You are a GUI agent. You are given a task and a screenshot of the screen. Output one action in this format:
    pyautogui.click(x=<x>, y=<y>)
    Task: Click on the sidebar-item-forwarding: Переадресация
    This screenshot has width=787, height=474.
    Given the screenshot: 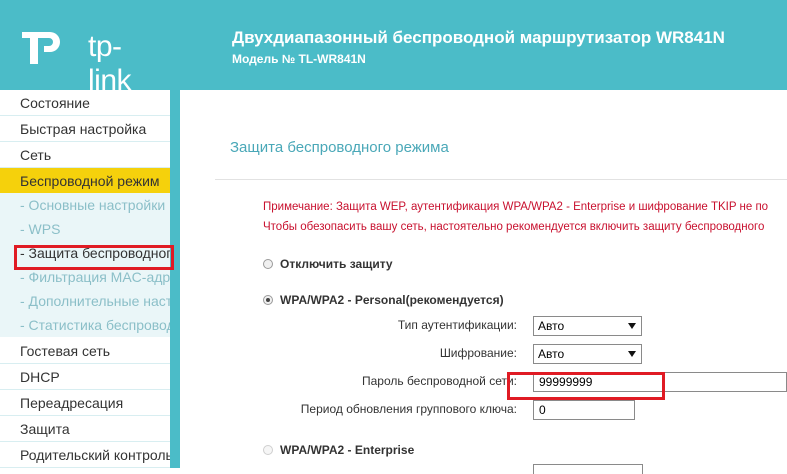 What is the action you would take?
    pyautogui.click(x=85, y=403)
    